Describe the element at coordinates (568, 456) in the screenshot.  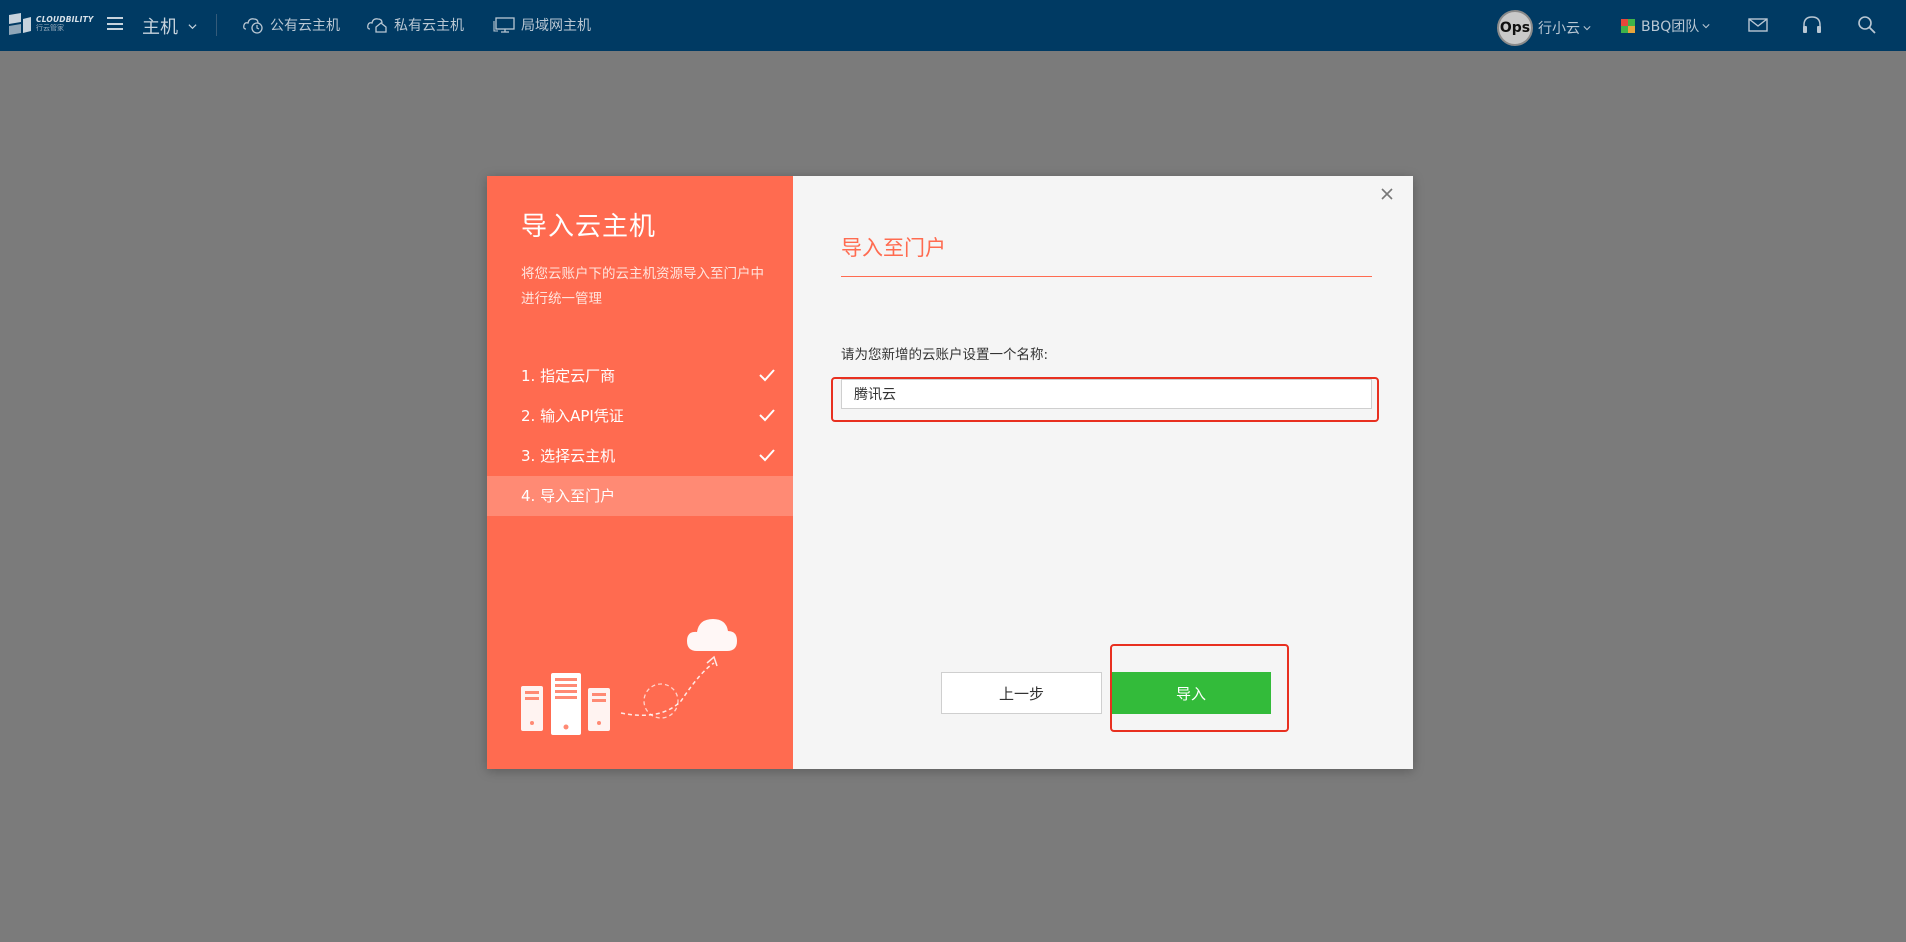
I see `step-label: 3. 选择云主机` at that location.